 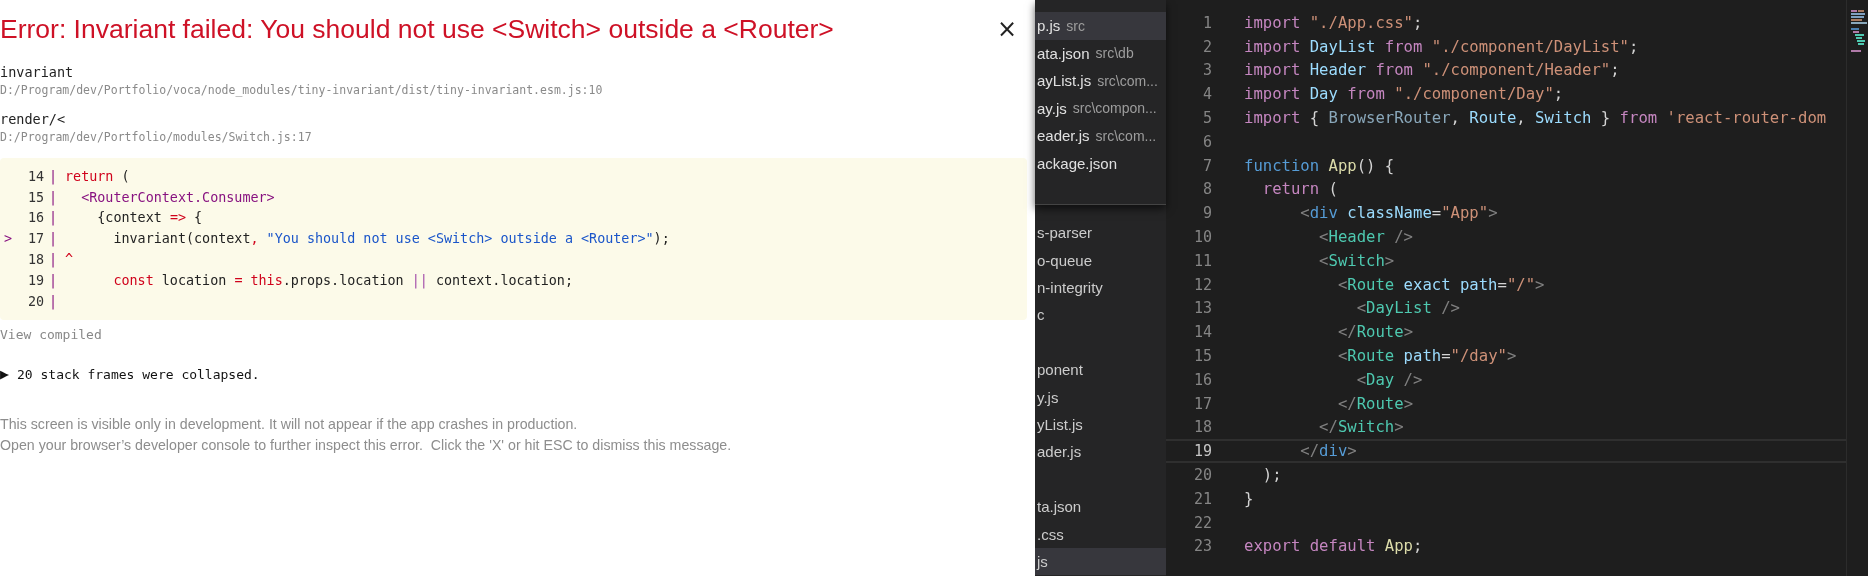 I want to click on stack-frame-location: D:/Program/dev/Portfolio/modules/Switch.js:17, so click(x=156, y=137).